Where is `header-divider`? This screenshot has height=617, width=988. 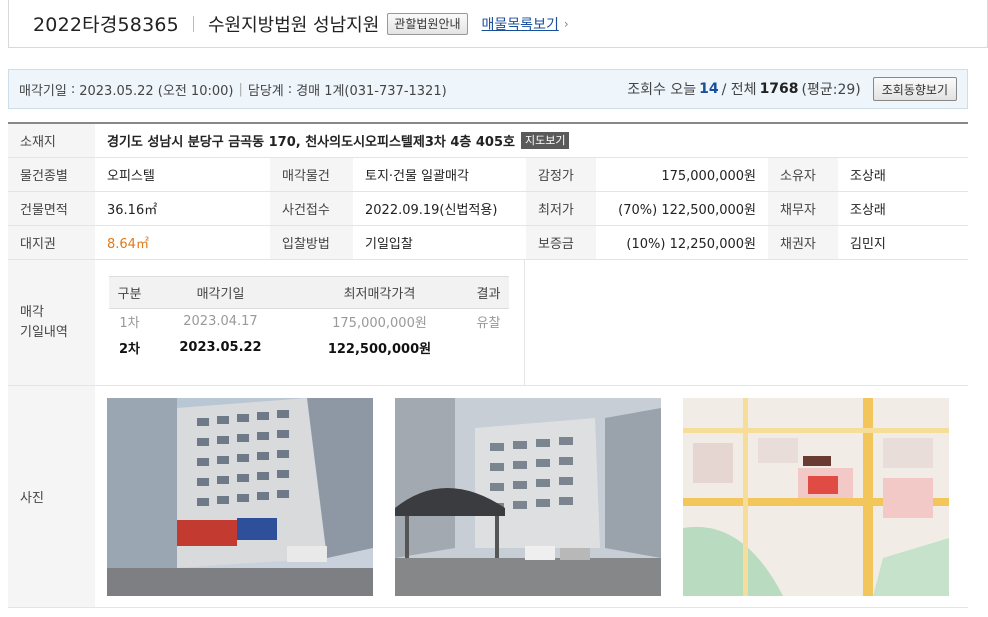 header-divider is located at coordinates (193, 23).